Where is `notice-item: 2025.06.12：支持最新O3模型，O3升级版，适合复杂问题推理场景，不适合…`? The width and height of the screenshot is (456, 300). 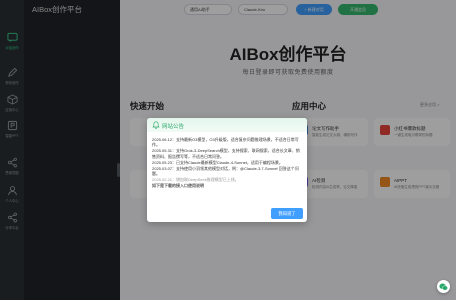 notice-item: 2025.06.12：支持最新O3模型，O3升级版，适合复杂问题推理场景，不适合… is located at coordinates (225, 142).